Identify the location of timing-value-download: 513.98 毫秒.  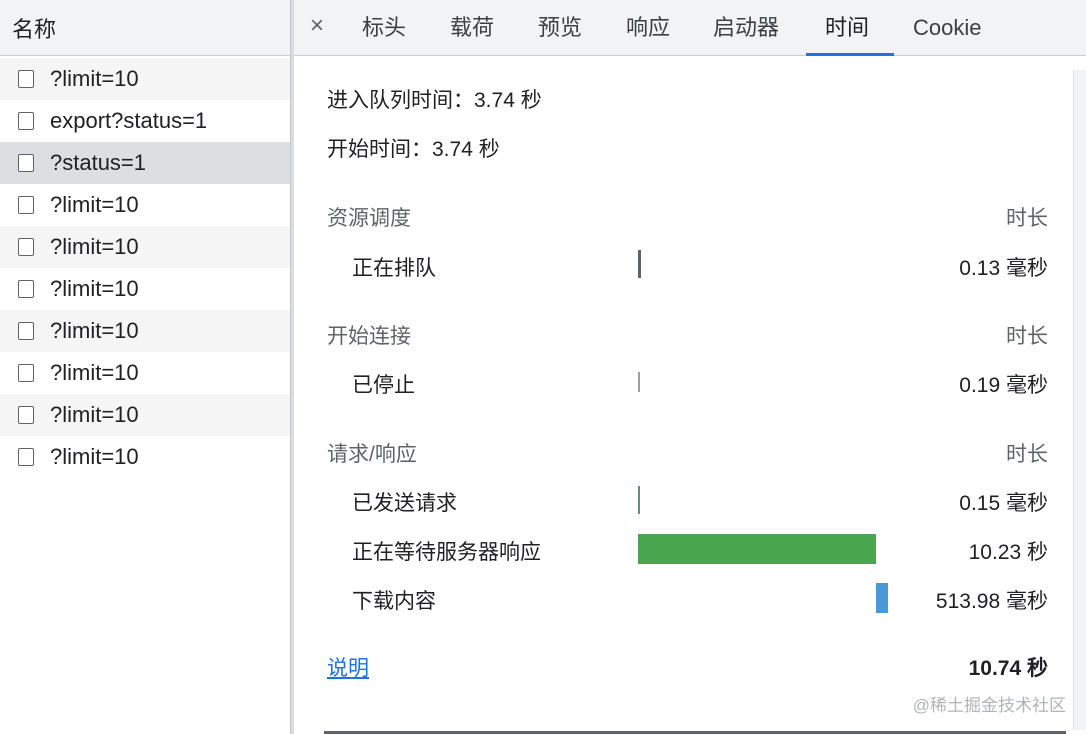
(991, 601).